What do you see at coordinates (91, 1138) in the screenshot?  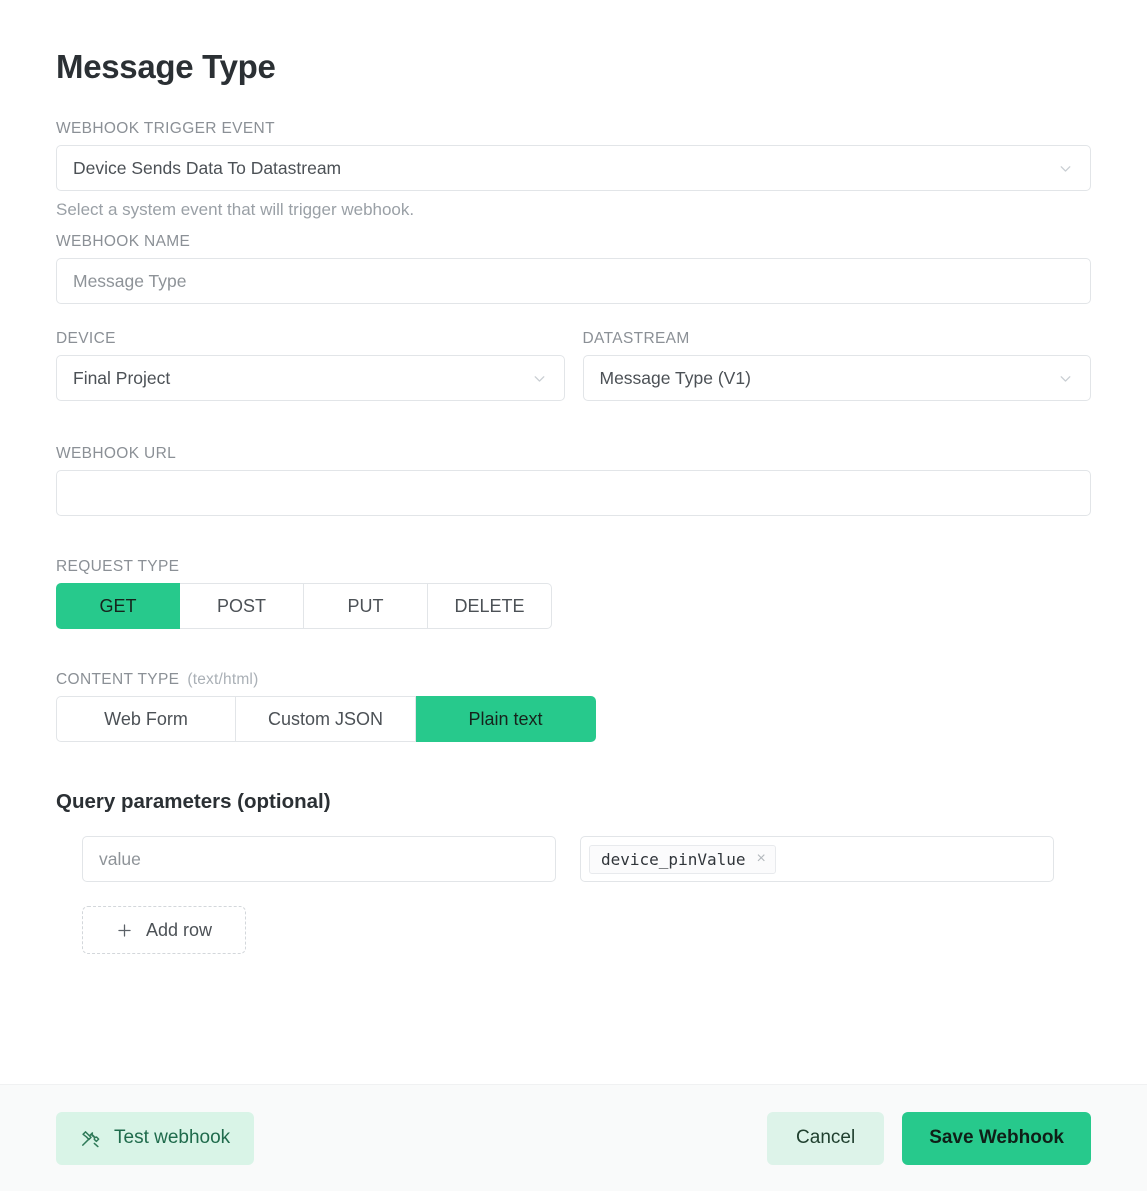 I see `tools-icon` at bounding box center [91, 1138].